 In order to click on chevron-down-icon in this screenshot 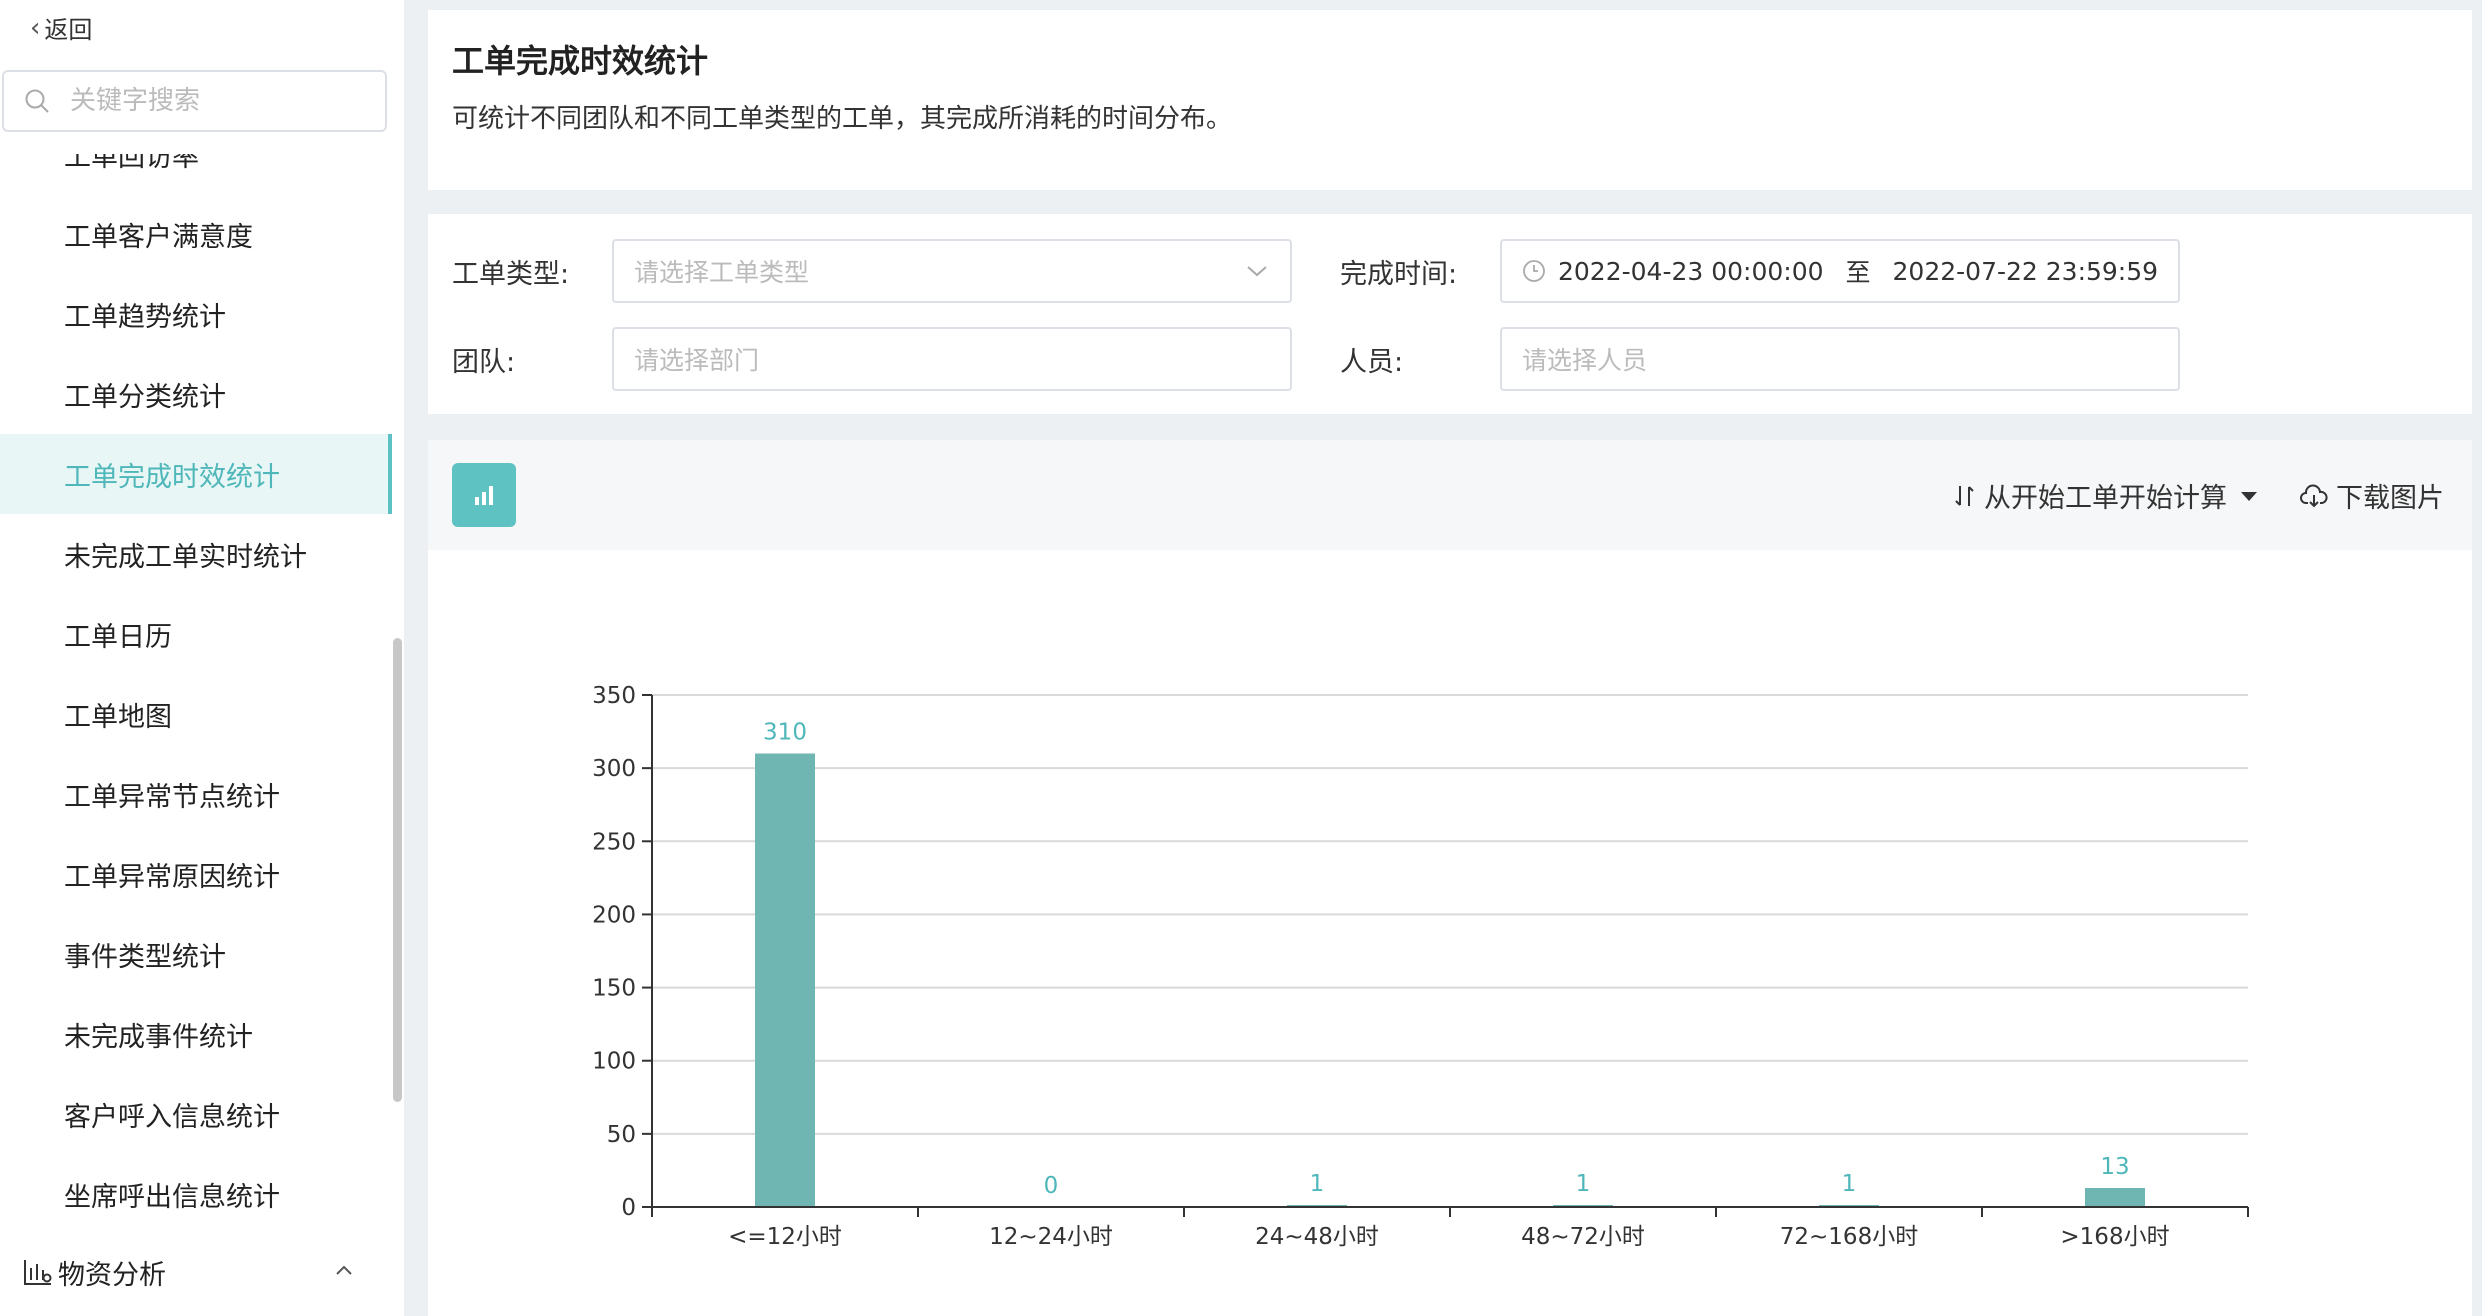, I will do `click(1257, 271)`.